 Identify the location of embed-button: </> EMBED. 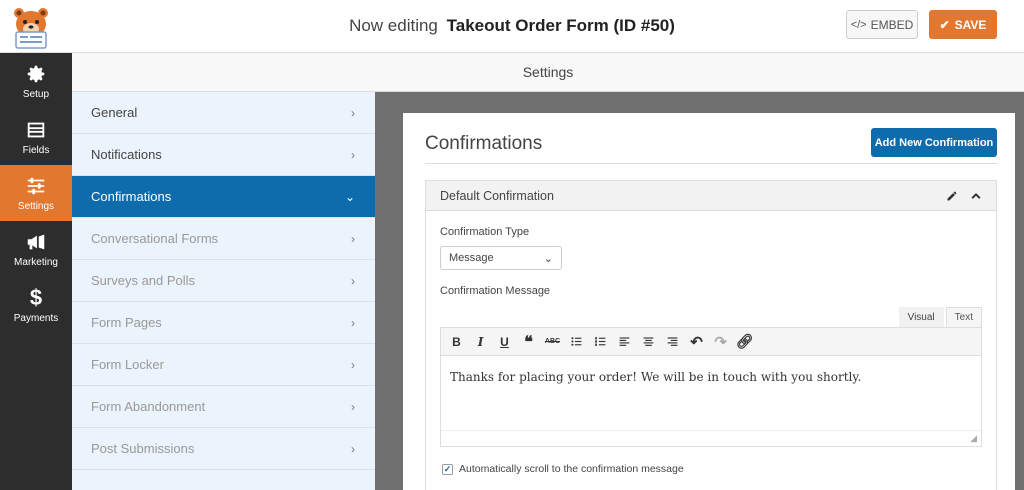
(882, 24).